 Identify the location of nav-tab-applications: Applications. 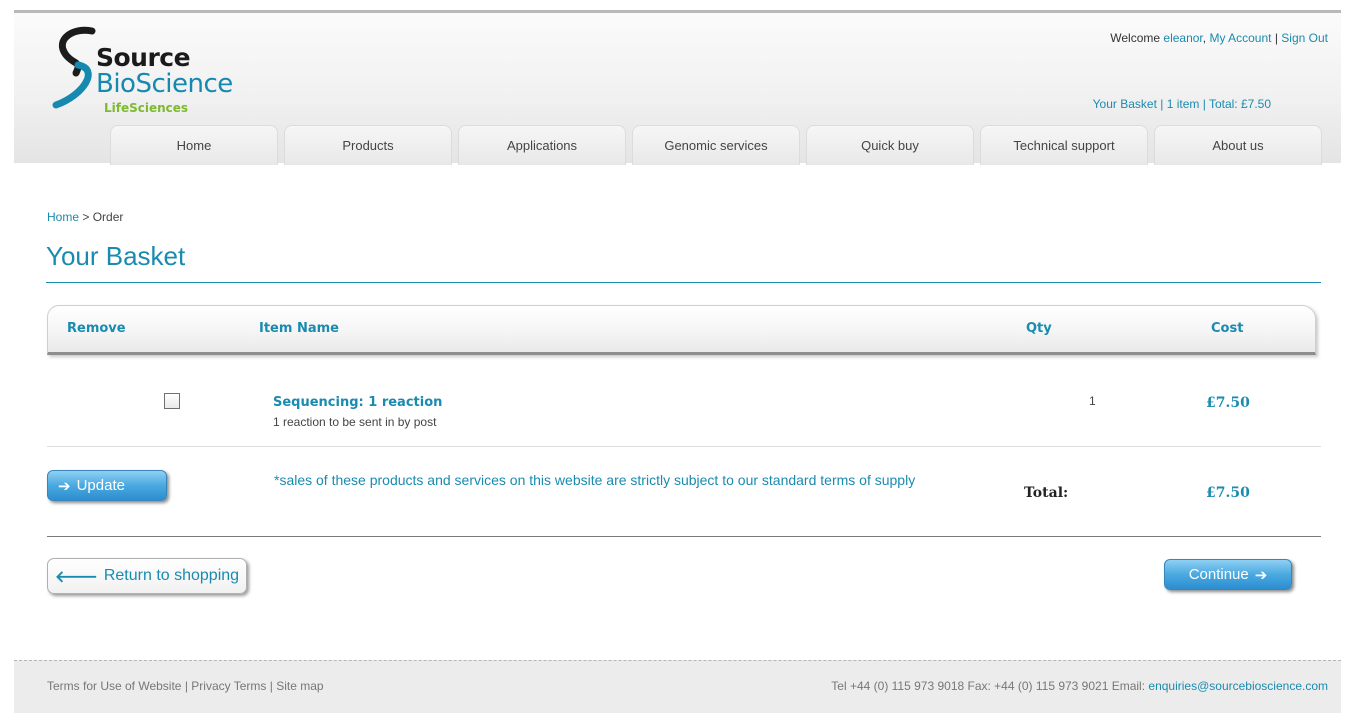
(542, 145).